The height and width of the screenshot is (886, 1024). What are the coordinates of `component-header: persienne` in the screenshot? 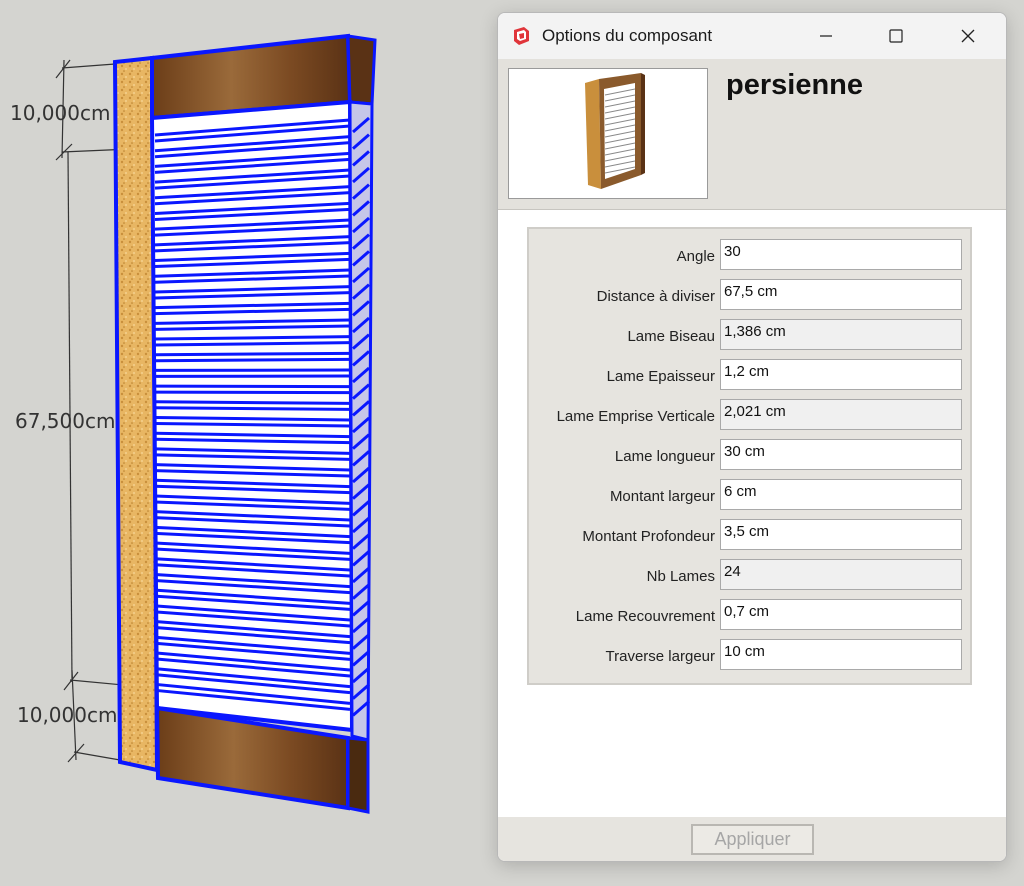 It's located at (752, 134).